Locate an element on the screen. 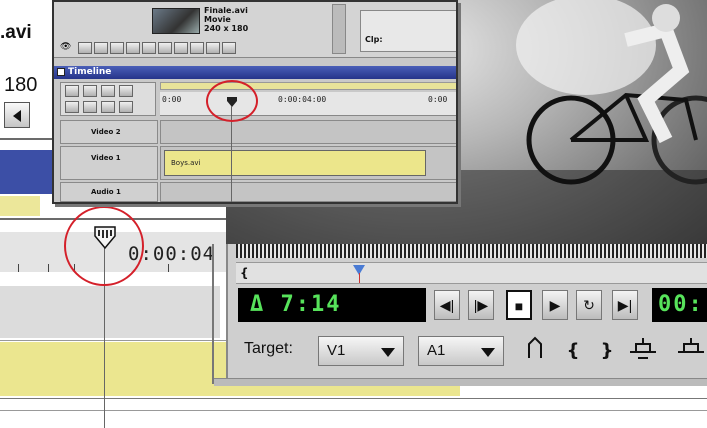 The image size is (707, 428). highlight-circle-large is located at coordinates (104, 246).